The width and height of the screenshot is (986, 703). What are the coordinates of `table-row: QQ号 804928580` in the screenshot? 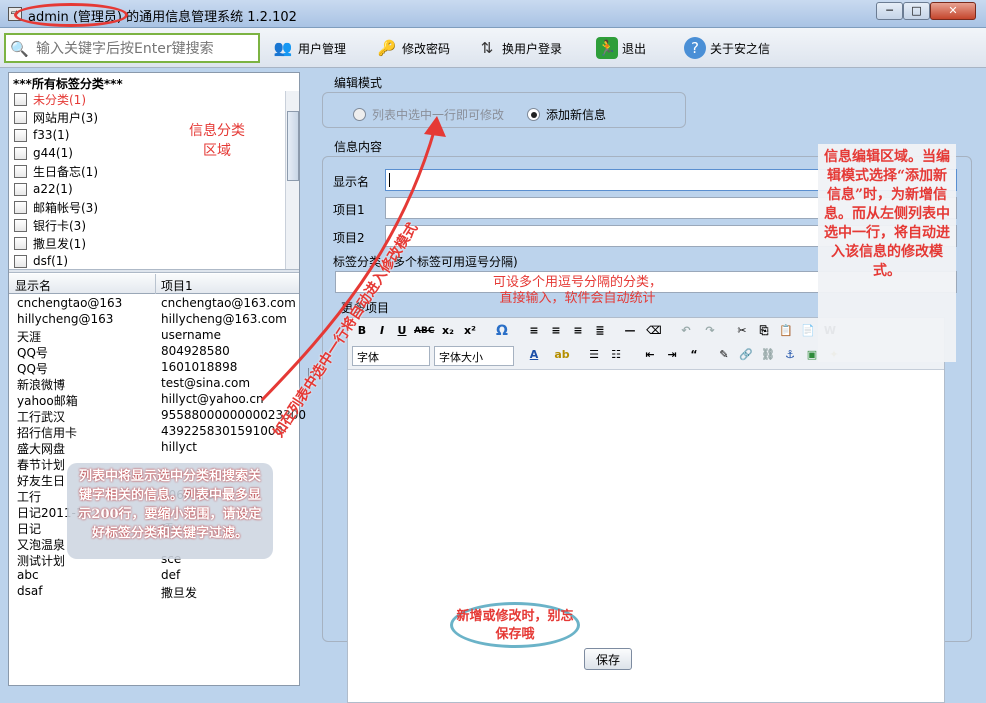 It's located at (154, 351).